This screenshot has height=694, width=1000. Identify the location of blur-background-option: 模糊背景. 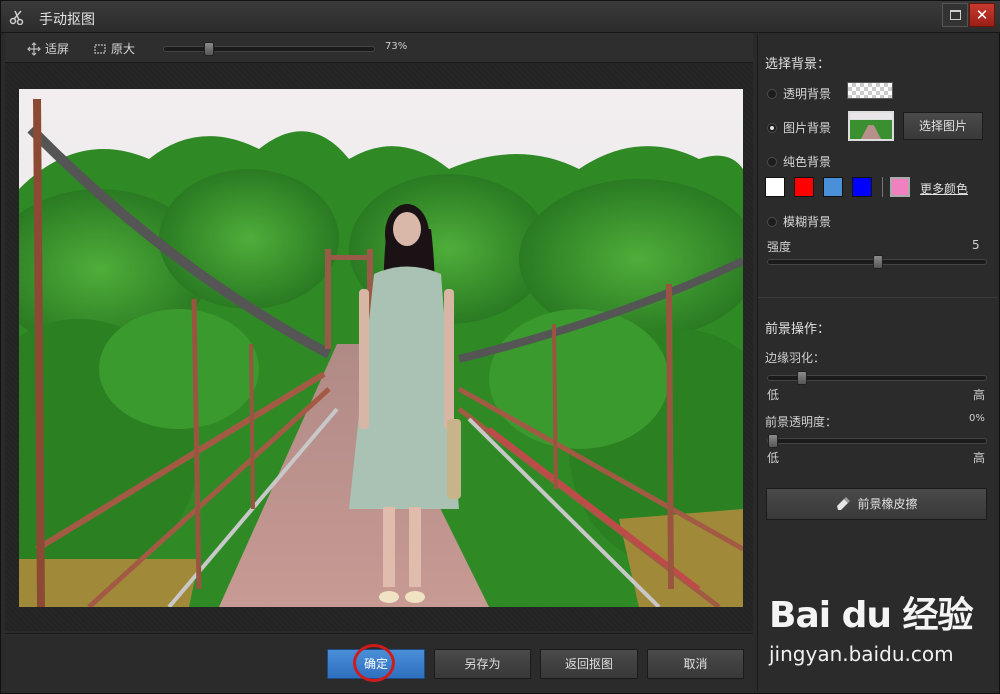
(799, 221).